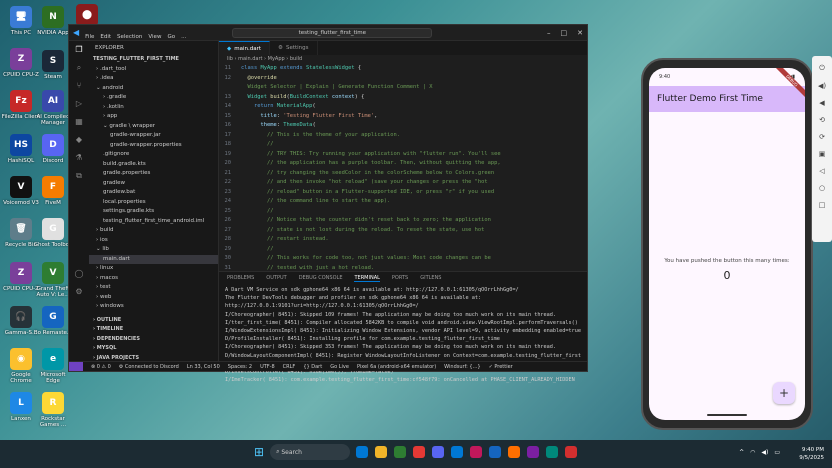 This screenshot has width=832, height=468. What do you see at coordinates (367, 278) in the screenshot?
I see `panel-tab: TERMINAL` at bounding box center [367, 278].